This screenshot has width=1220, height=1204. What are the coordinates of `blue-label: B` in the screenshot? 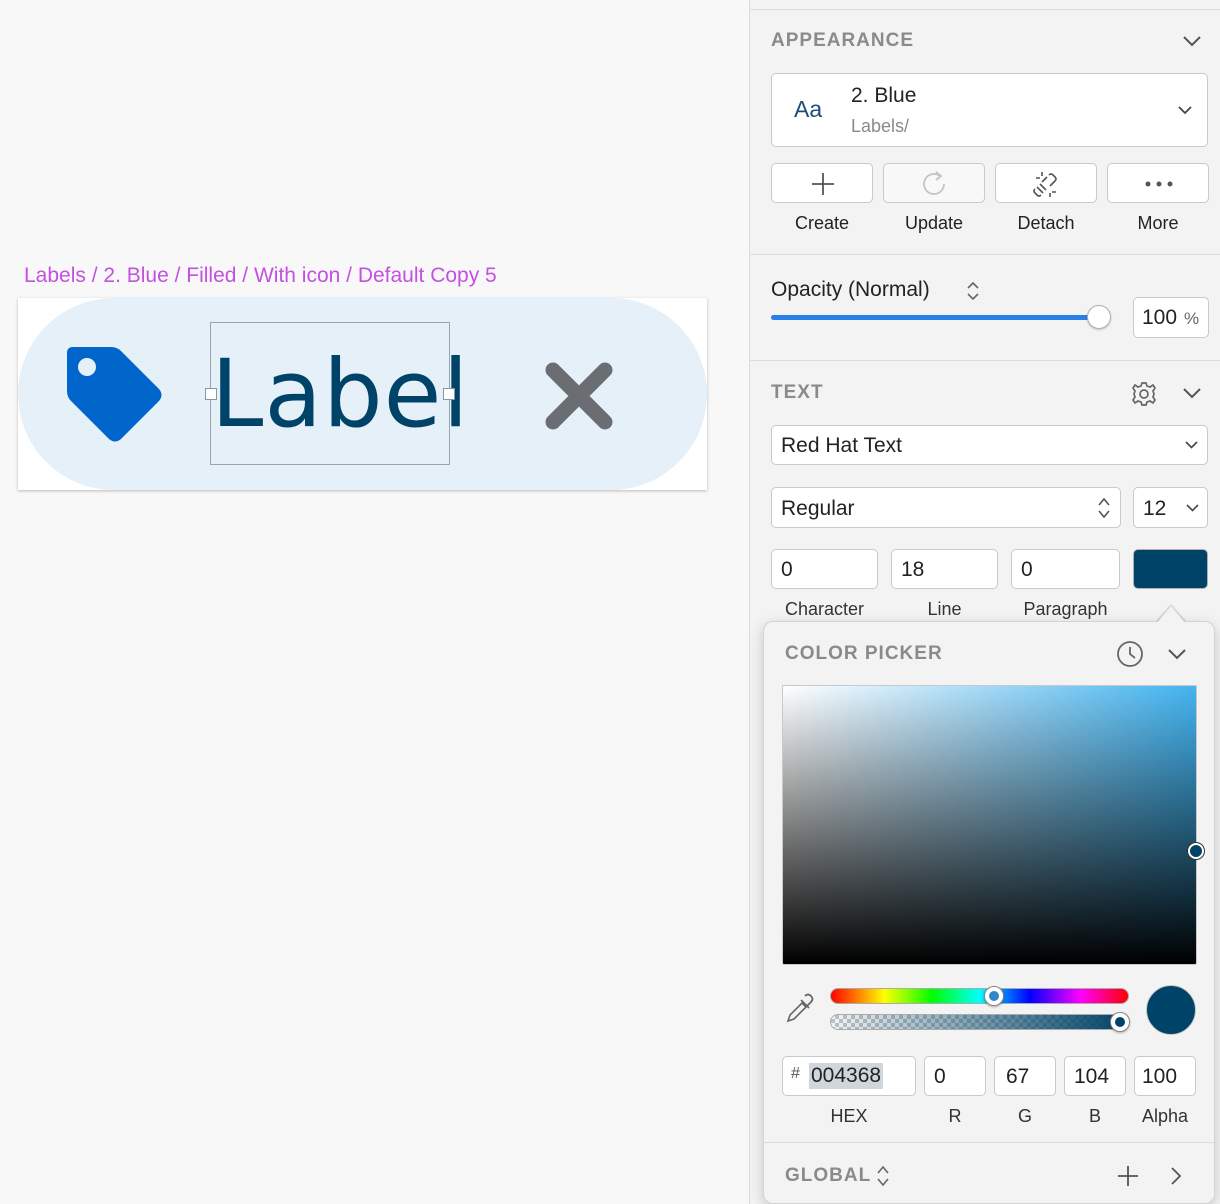 It's located at (1094, 1116).